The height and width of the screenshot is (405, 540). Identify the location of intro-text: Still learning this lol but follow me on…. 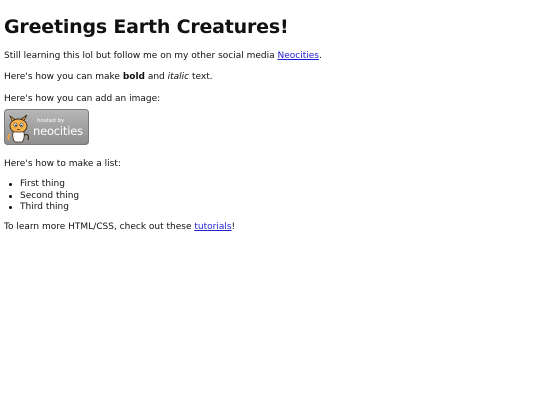
(141, 56).